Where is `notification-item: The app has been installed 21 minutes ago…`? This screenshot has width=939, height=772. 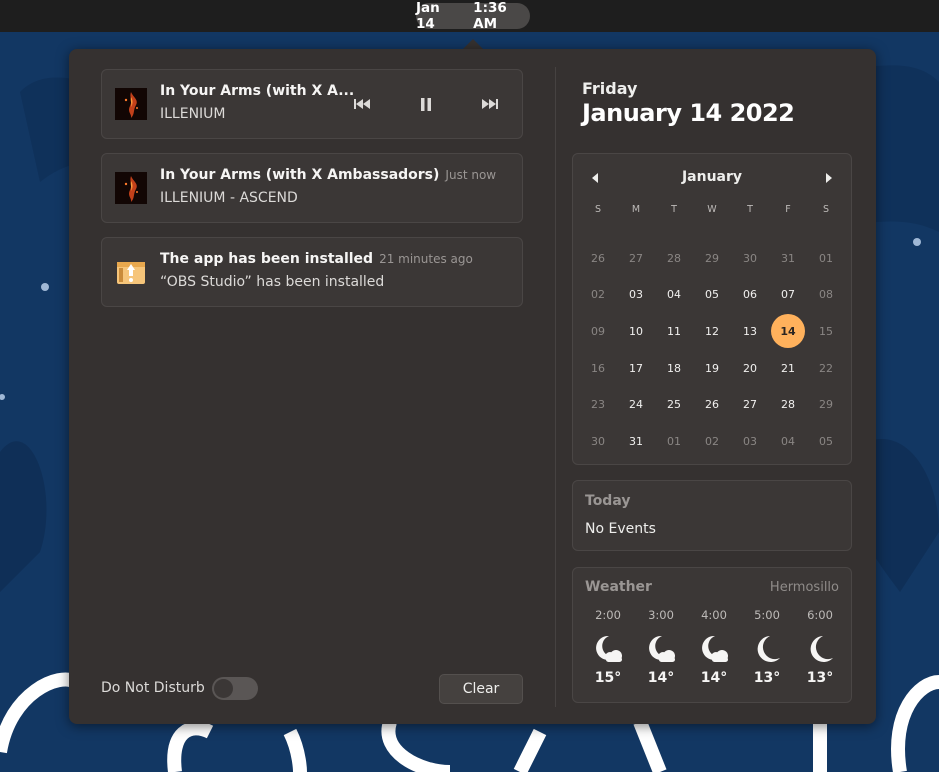
notification-item: The app has been installed 21 minutes ago… is located at coordinates (312, 272).